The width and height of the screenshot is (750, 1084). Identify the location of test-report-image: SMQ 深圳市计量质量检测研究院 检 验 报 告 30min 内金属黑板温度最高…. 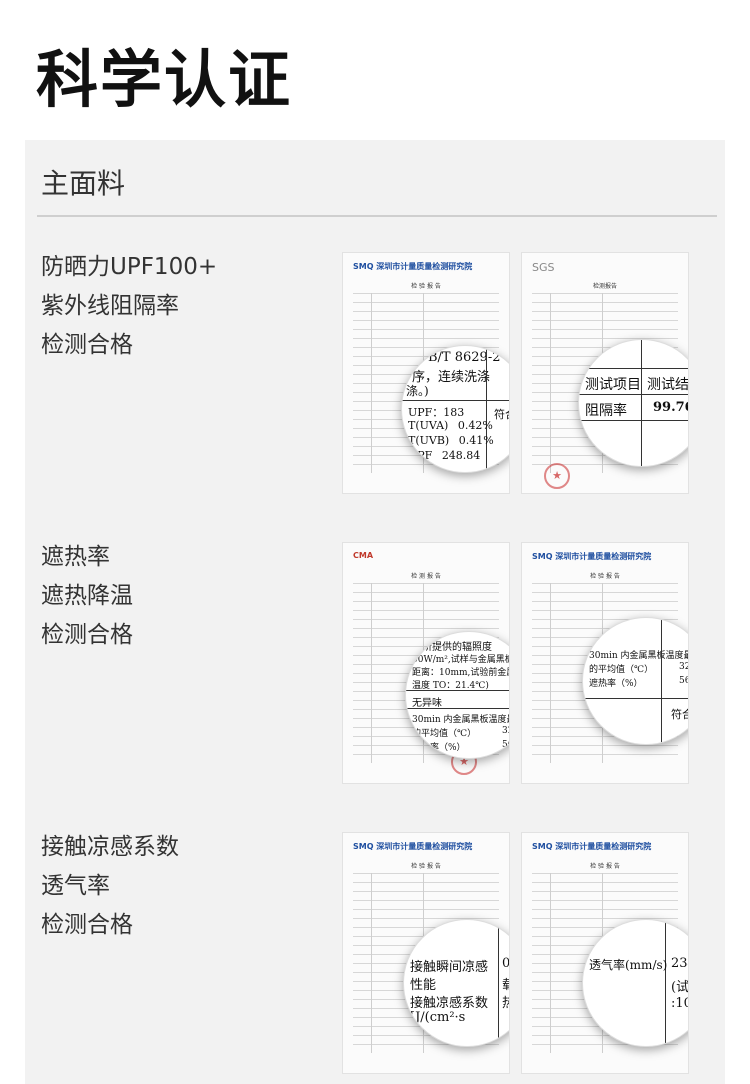
(605, 663).